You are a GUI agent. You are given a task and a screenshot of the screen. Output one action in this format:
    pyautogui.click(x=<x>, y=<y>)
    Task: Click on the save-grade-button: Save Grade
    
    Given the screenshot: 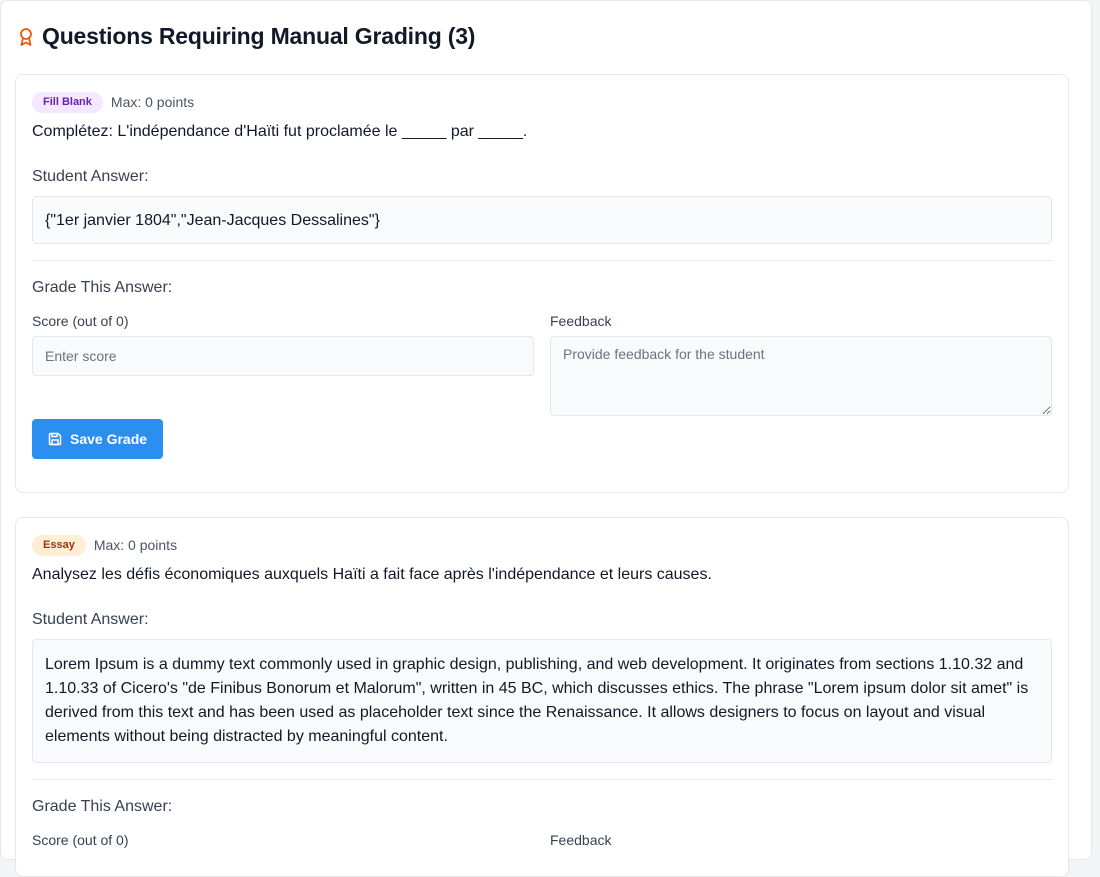 What is the action you would take?
    pyautogui.click(x=98, y=439)
    